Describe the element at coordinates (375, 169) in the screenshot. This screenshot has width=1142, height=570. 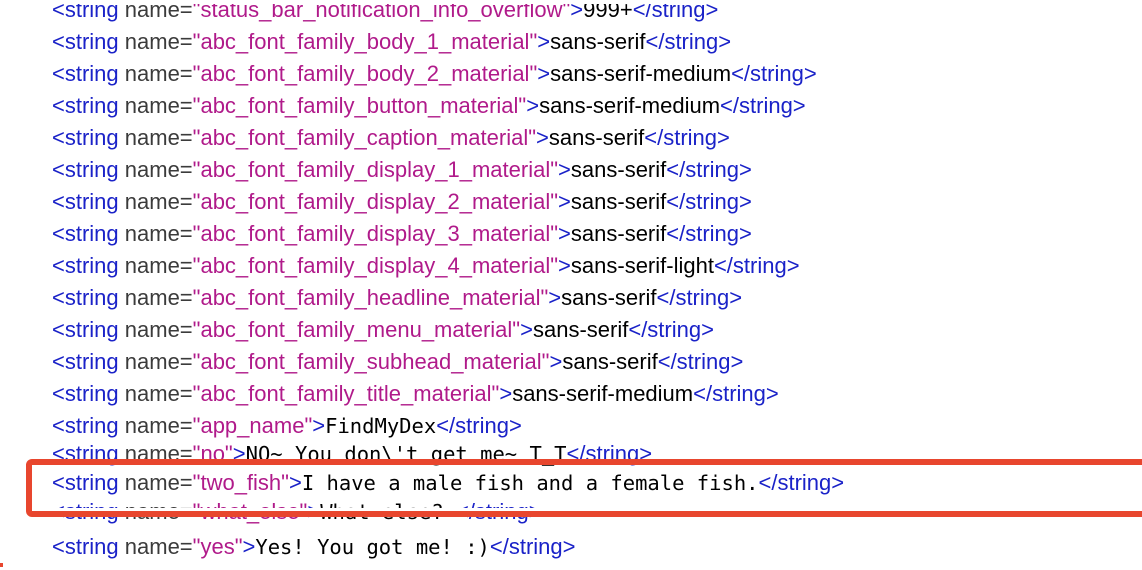
I see `attr-value: "abc_font_family_display_1_material"` at that location.